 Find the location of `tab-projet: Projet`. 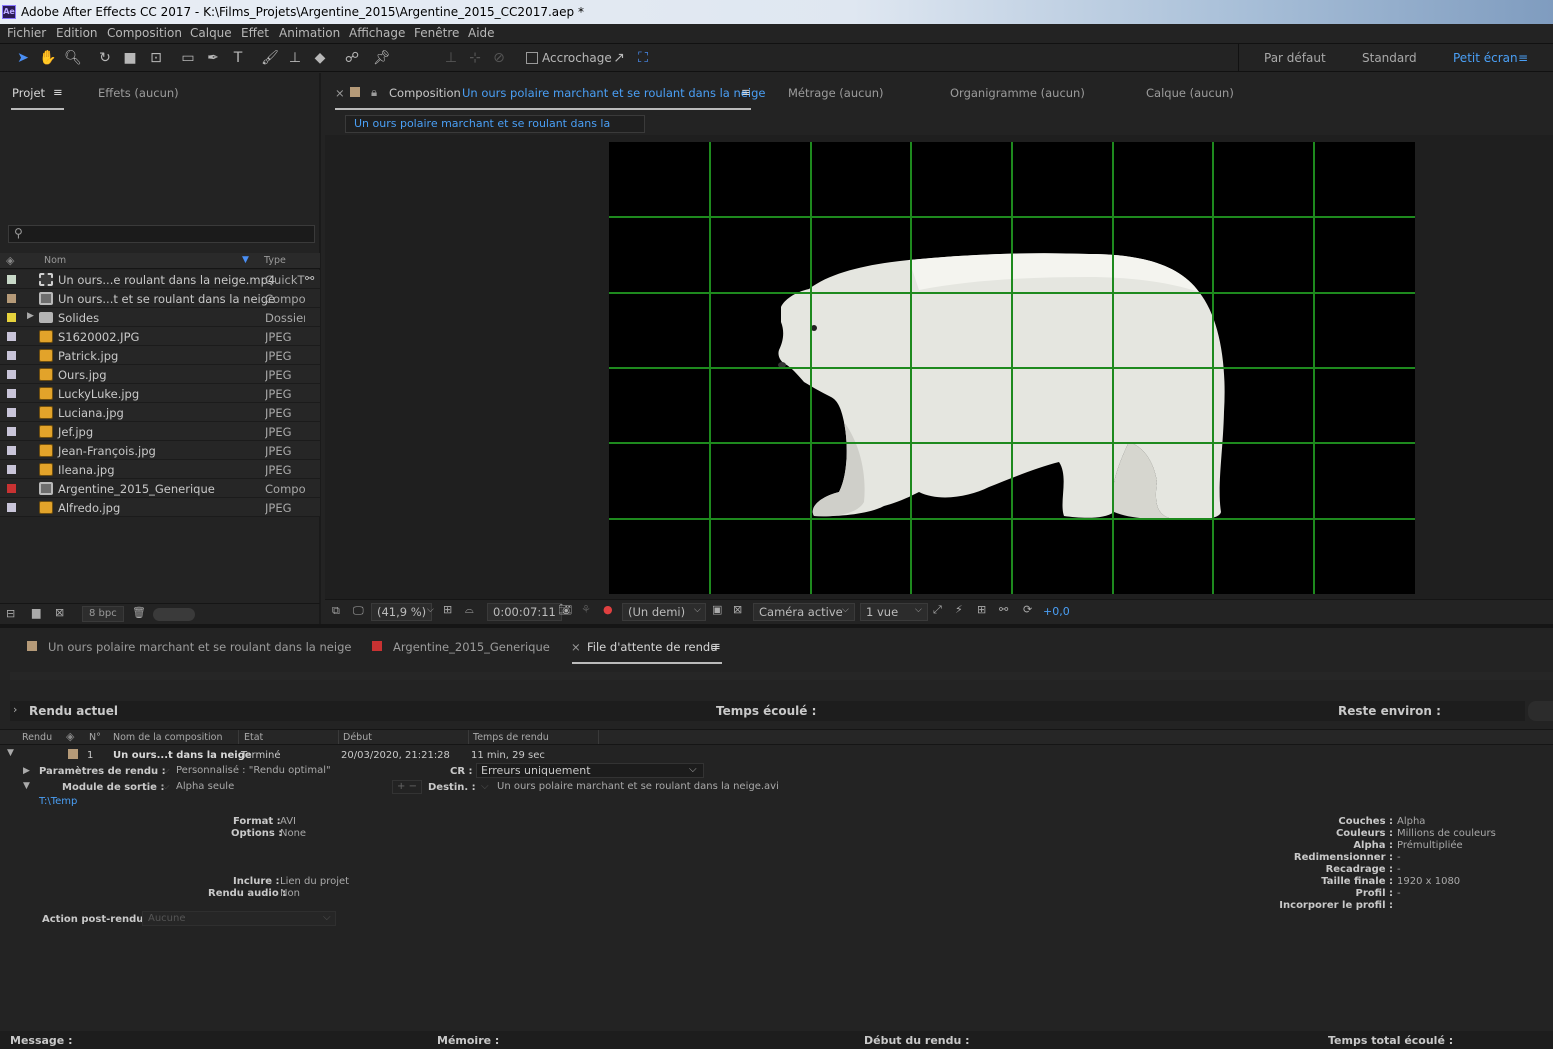

tab-projet: Projet is located at coordinates (28, 93).